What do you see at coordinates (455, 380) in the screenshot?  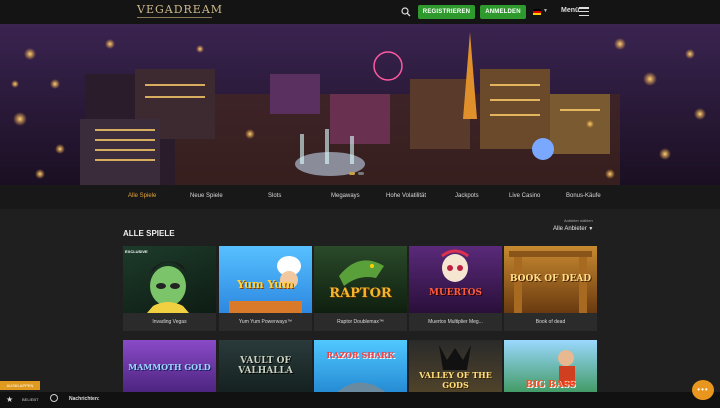 I see `game-thumb-title: VALLEY OF THE GODS` at bounding box center [455, 380].